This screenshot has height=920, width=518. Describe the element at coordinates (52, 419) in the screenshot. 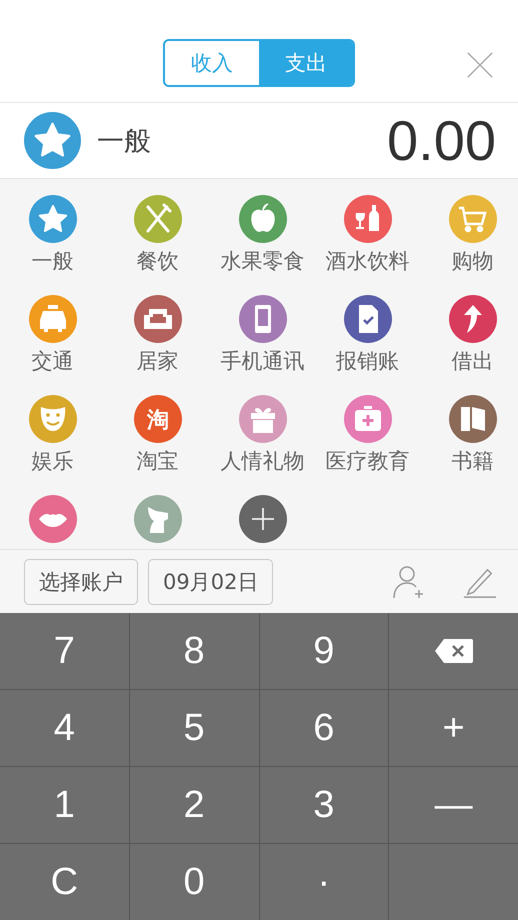

I see `smile-icon` at that location.